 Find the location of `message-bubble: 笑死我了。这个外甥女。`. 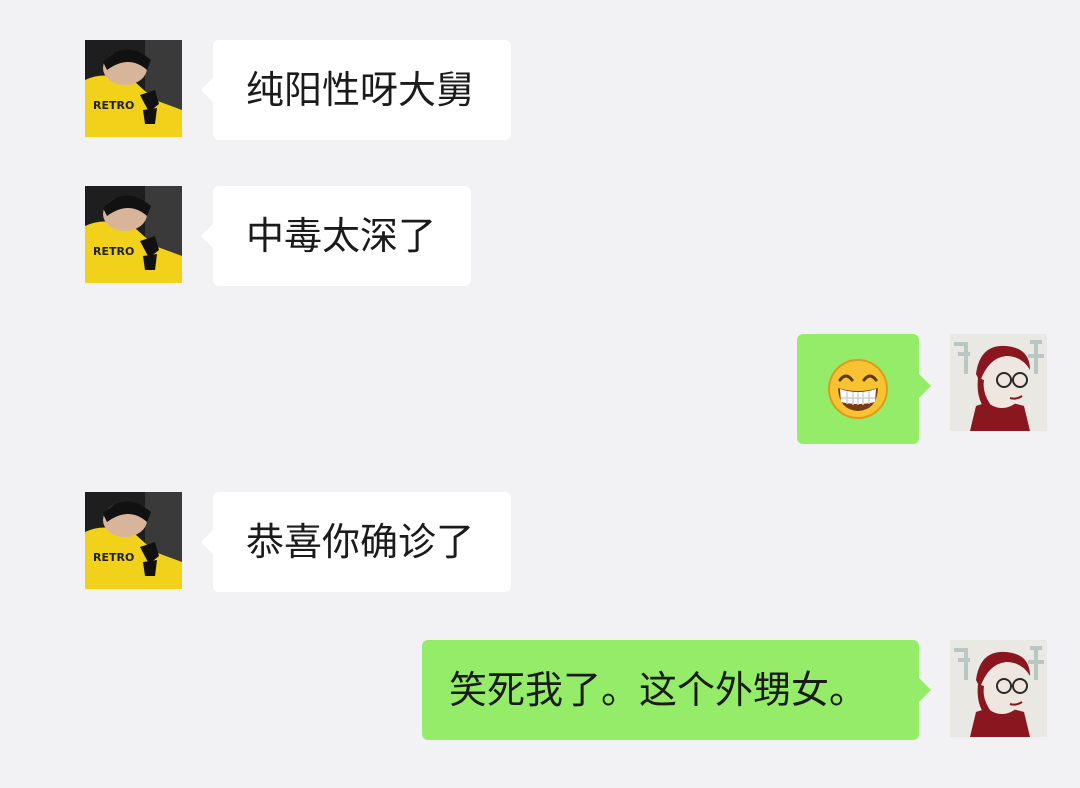

message-bubble: 笑死我了。这个外甥女。 is located at coordinates (676, 690).